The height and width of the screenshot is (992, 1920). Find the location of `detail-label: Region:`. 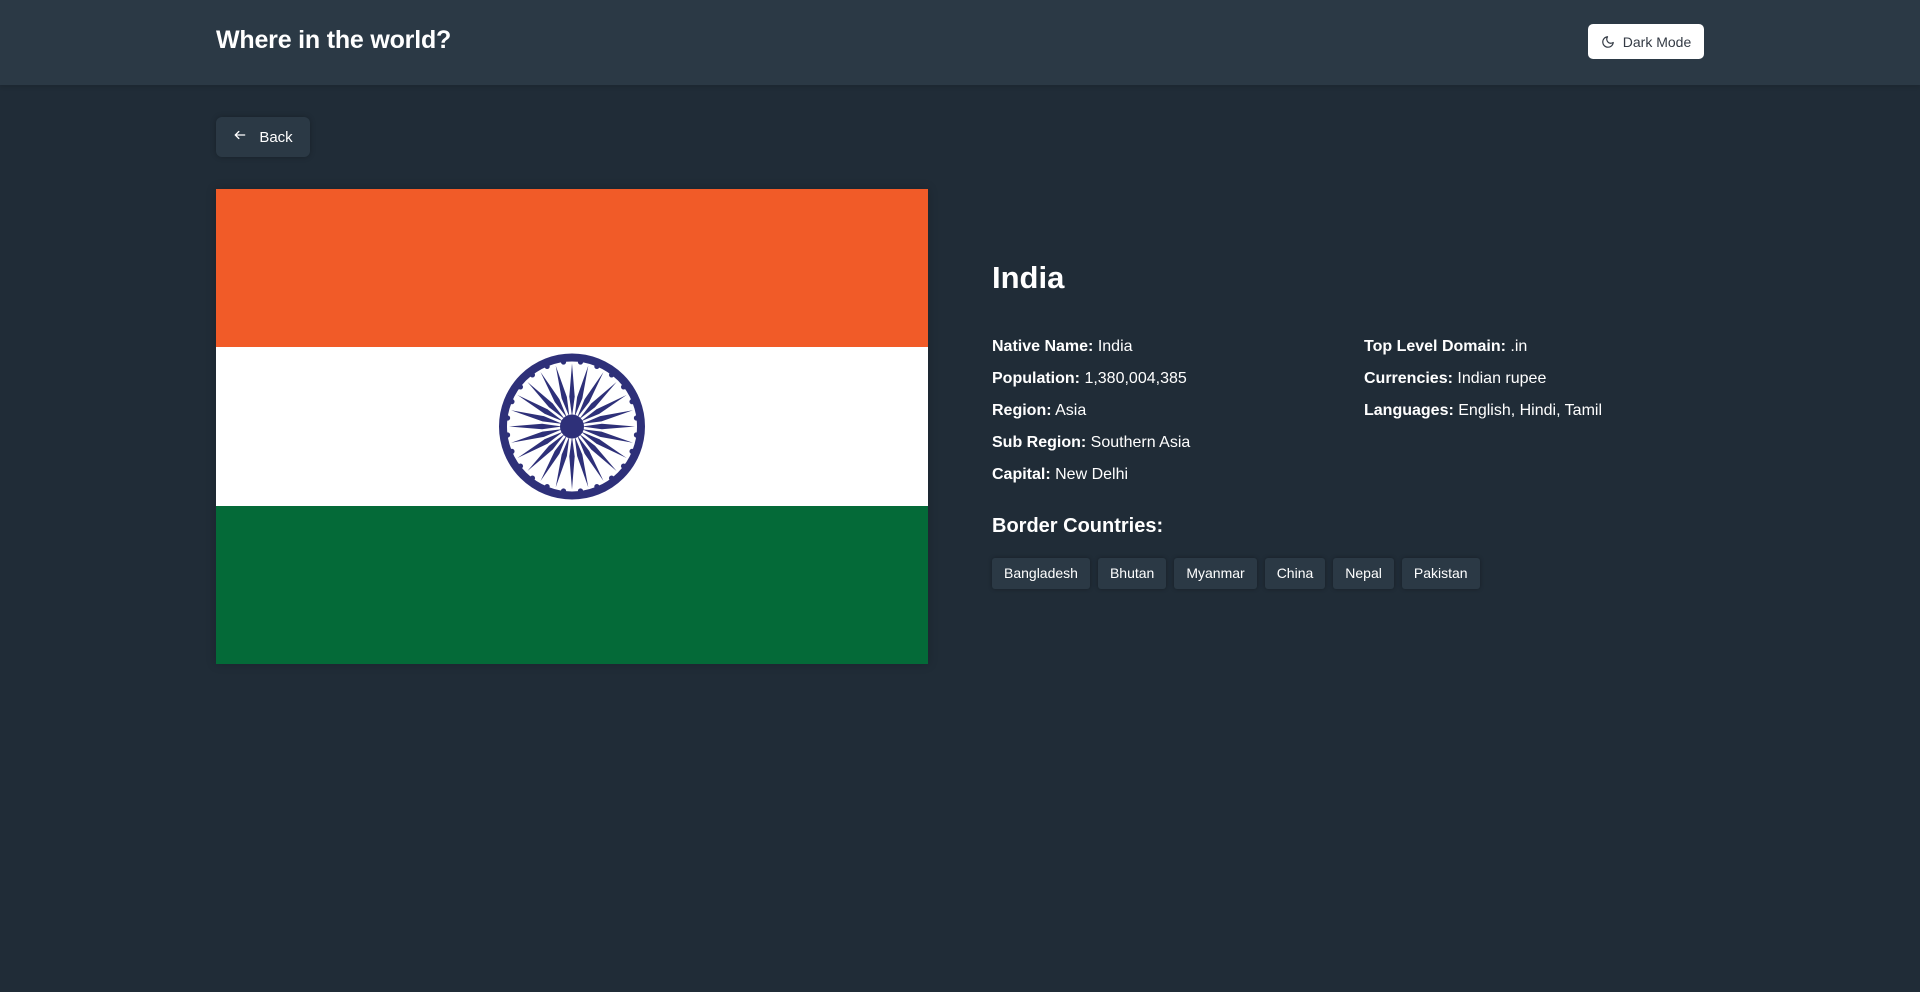

detail-label: Region: is located at coordinates (1022, 410).